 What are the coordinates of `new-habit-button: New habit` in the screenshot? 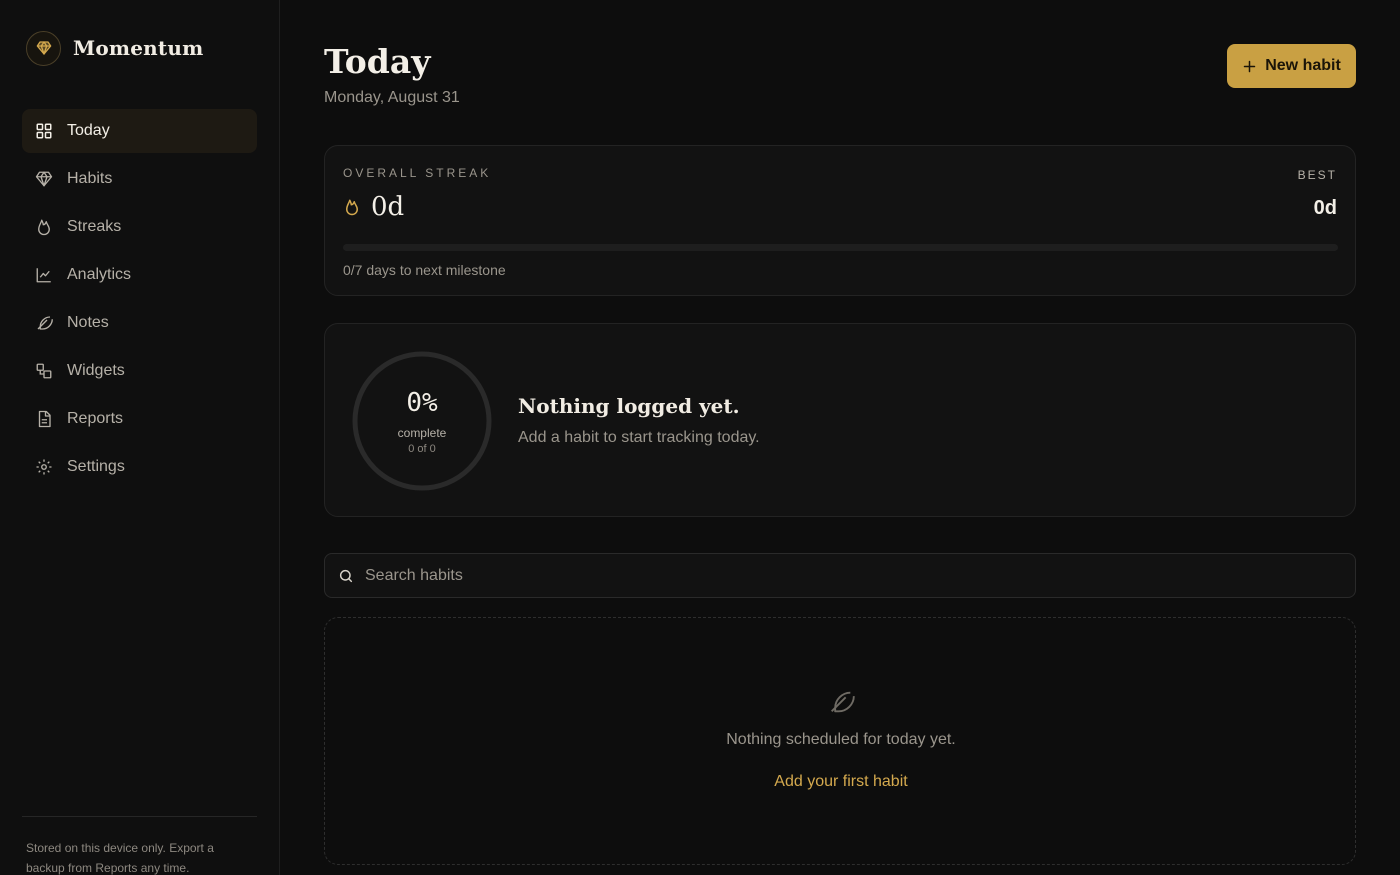 It's located at (1291, 66).